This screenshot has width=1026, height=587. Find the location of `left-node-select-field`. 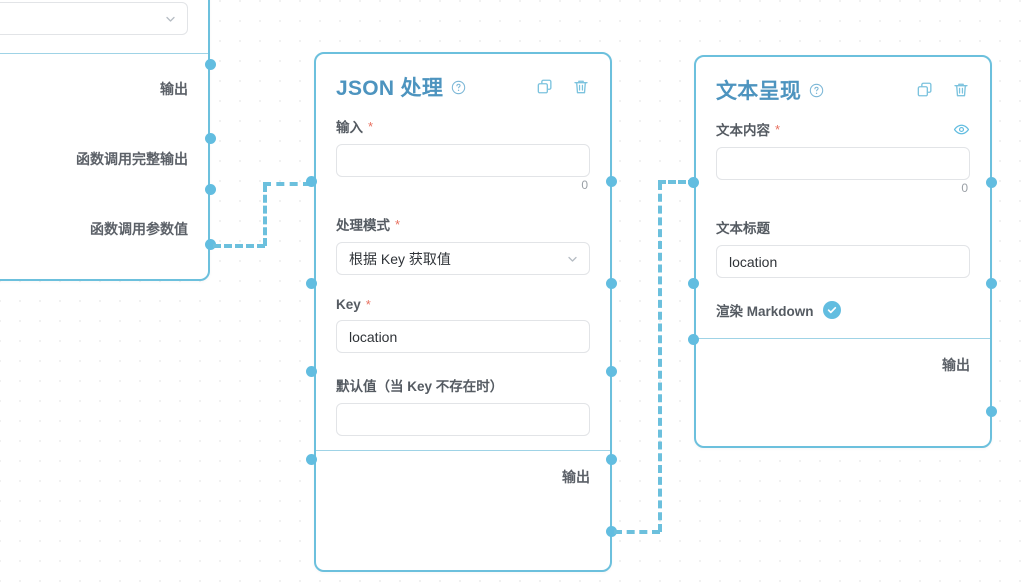

left-node-select-field is located at coordinates (94, 18).